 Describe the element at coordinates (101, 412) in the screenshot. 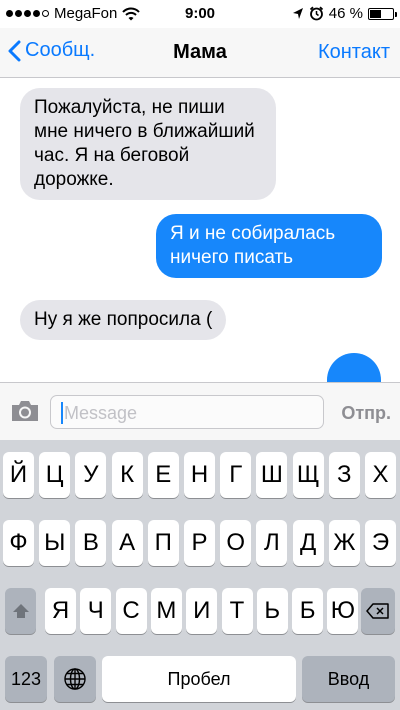

I see `message-placeholder: Message` at that location.